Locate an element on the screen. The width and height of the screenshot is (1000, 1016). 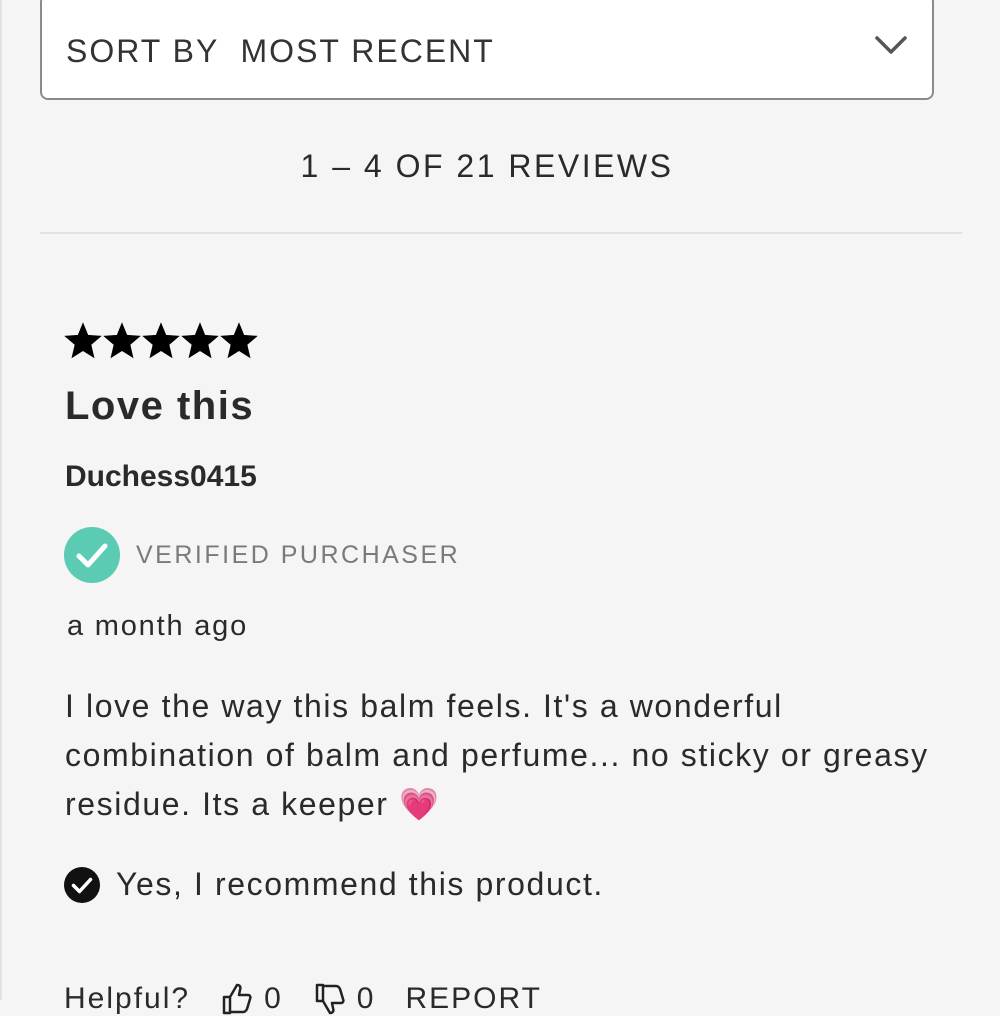
helpful-no-button: 0 is located at coordinates (344, 999).